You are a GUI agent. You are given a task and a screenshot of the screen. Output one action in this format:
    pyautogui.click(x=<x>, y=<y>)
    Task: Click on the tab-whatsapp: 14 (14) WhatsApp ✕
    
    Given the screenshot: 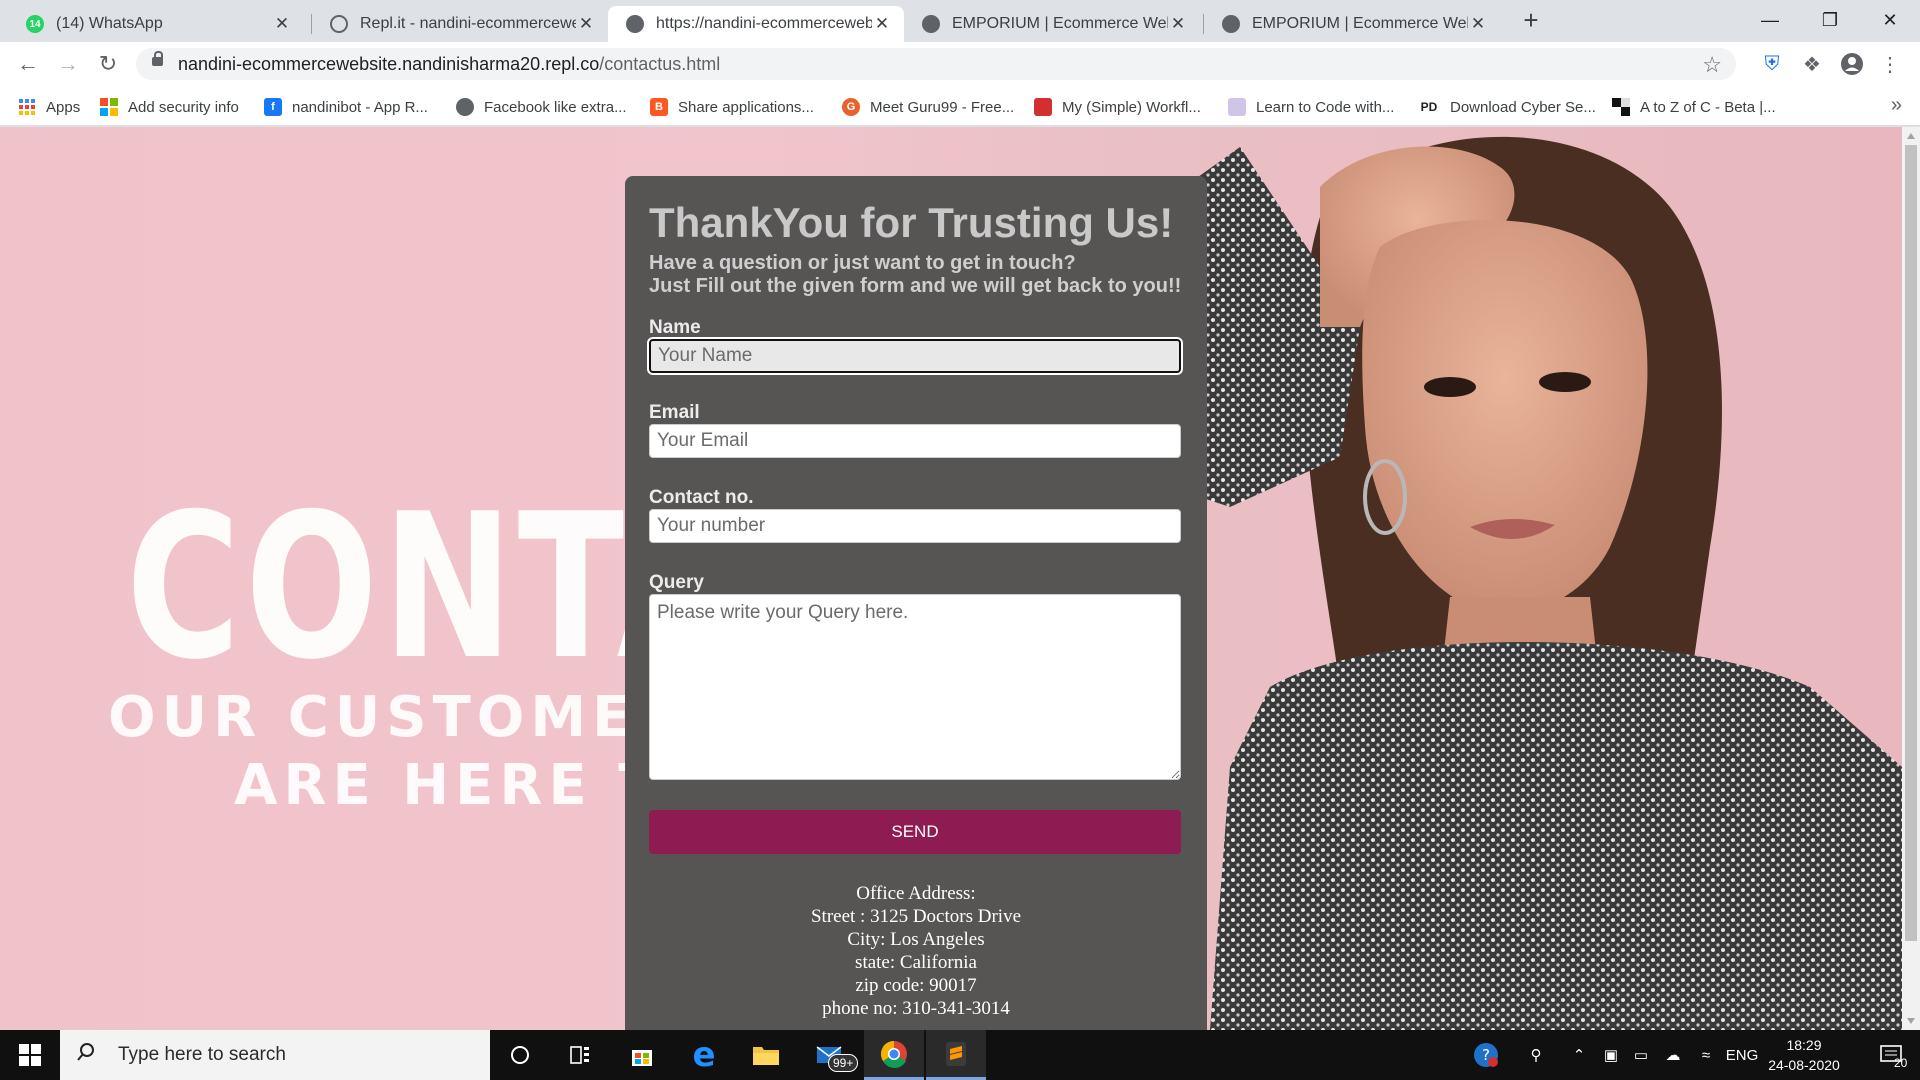 What is the action you would take?
    pyautogui.click(x=156, y=24)
    